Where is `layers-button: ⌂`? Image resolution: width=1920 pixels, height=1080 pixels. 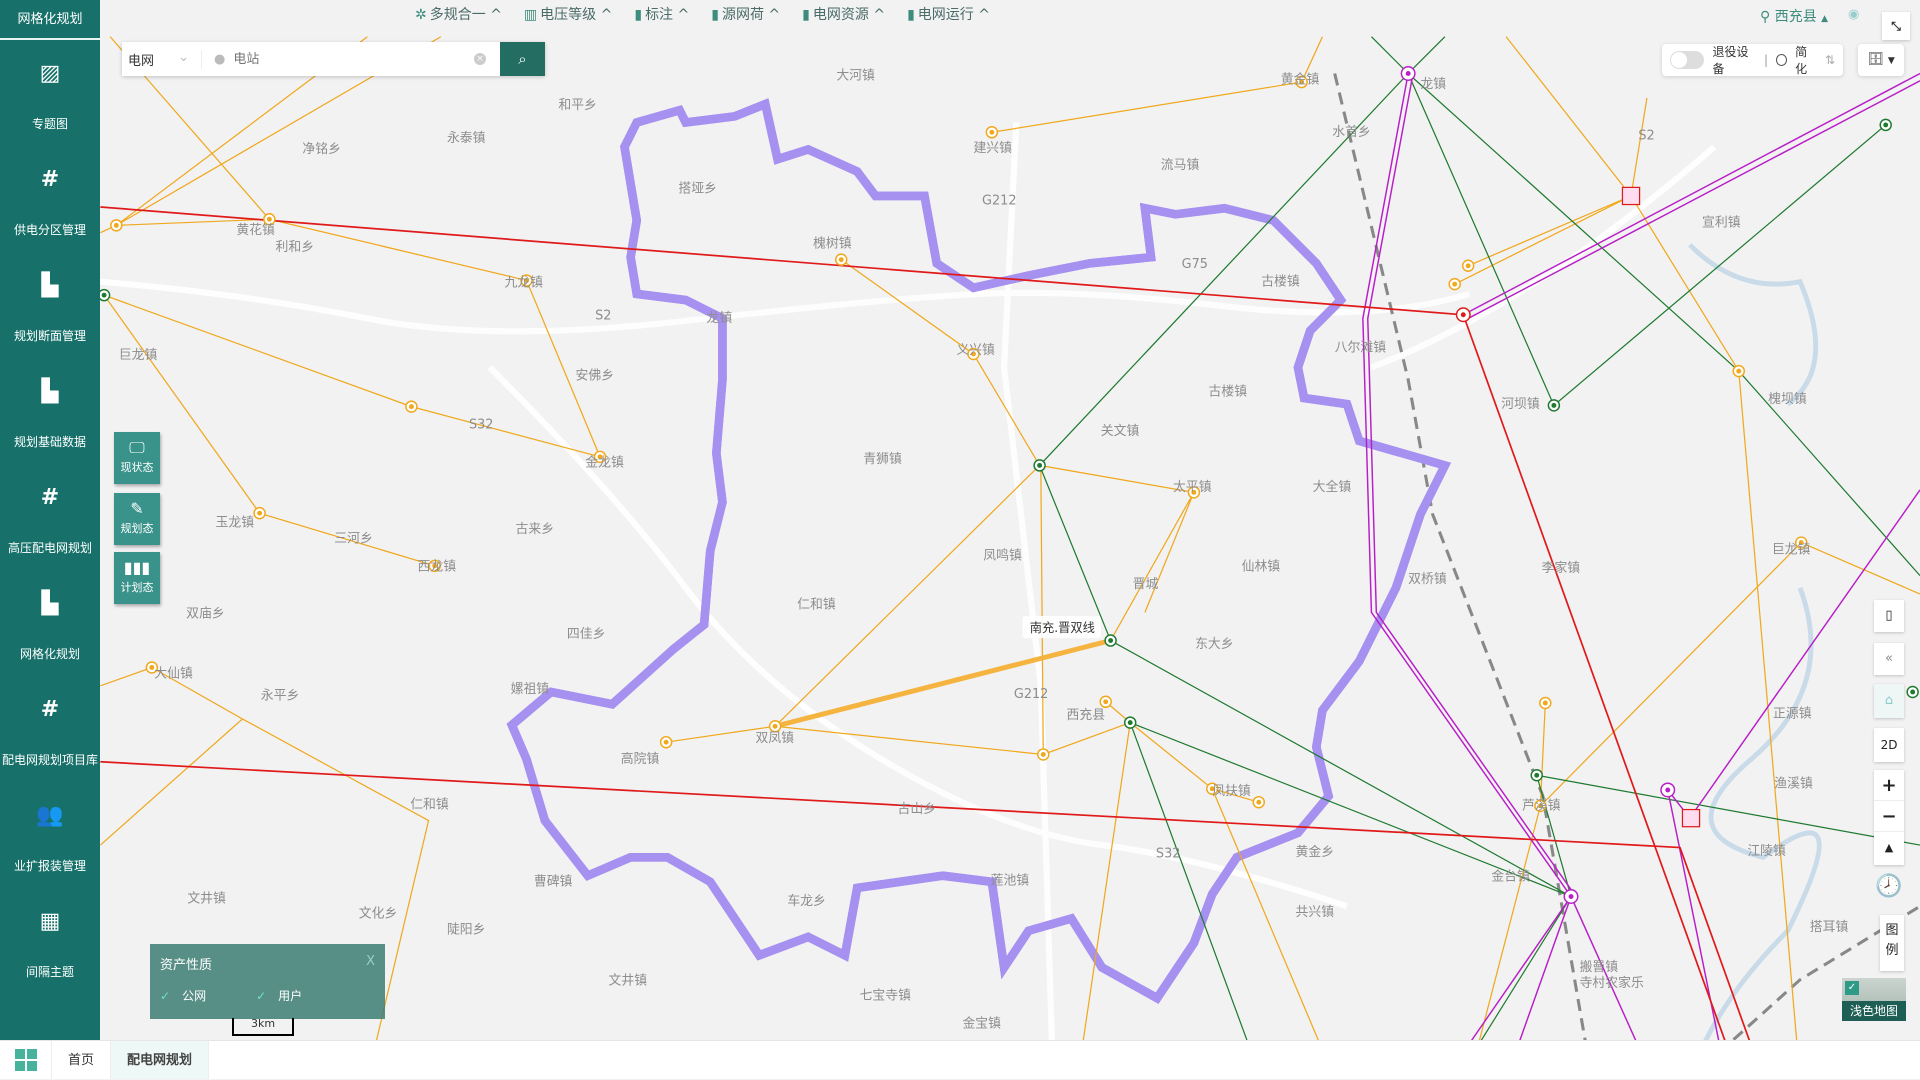
layers-button: ⌂ is located at coordinates (1889, 701).